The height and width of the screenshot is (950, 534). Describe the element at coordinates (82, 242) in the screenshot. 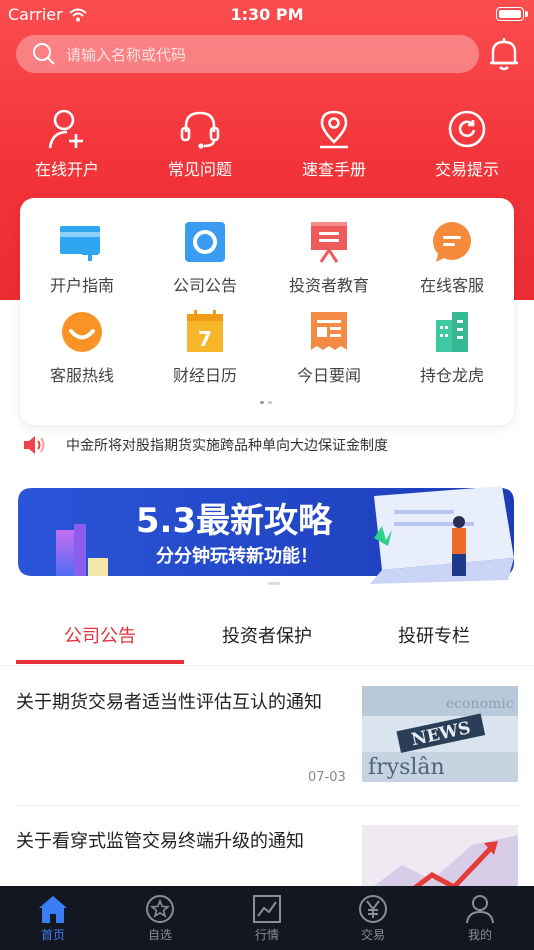

I see `card-plus-icon` at that location.